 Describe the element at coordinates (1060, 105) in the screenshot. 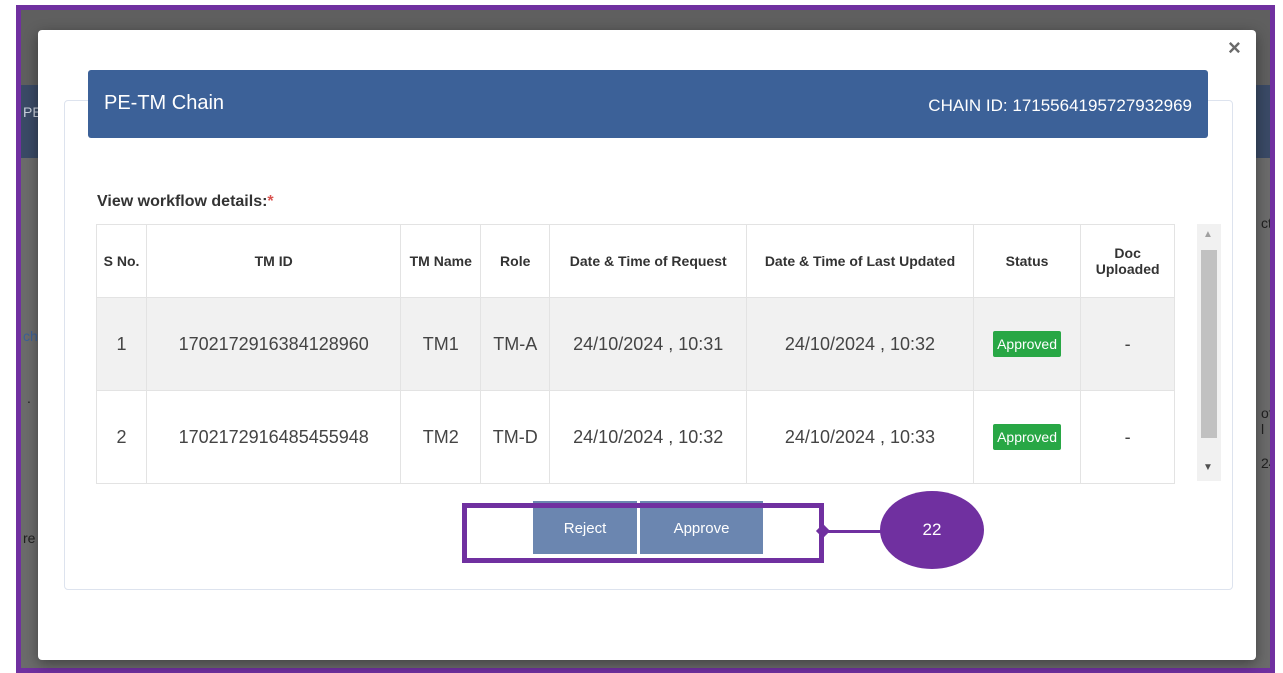

I see `chain-id-label: CHAIN ID: 1715564195727932969` at that location.